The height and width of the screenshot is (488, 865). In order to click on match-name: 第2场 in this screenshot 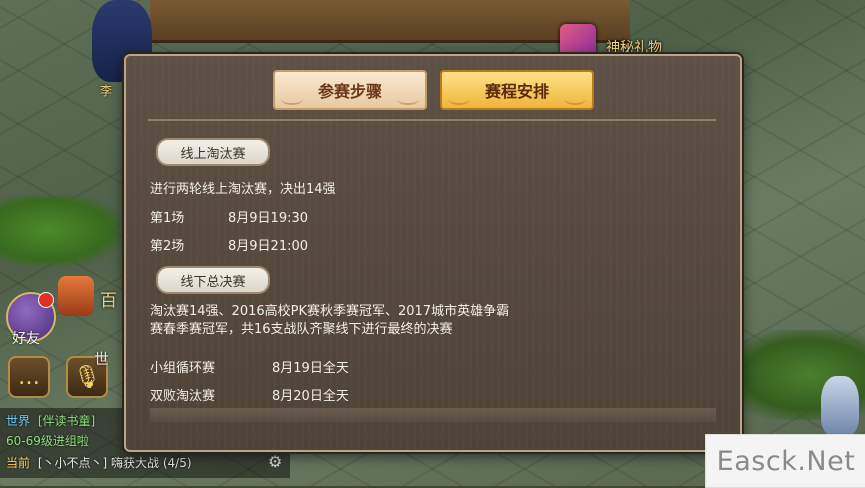, I will do `click(167, 246)`.